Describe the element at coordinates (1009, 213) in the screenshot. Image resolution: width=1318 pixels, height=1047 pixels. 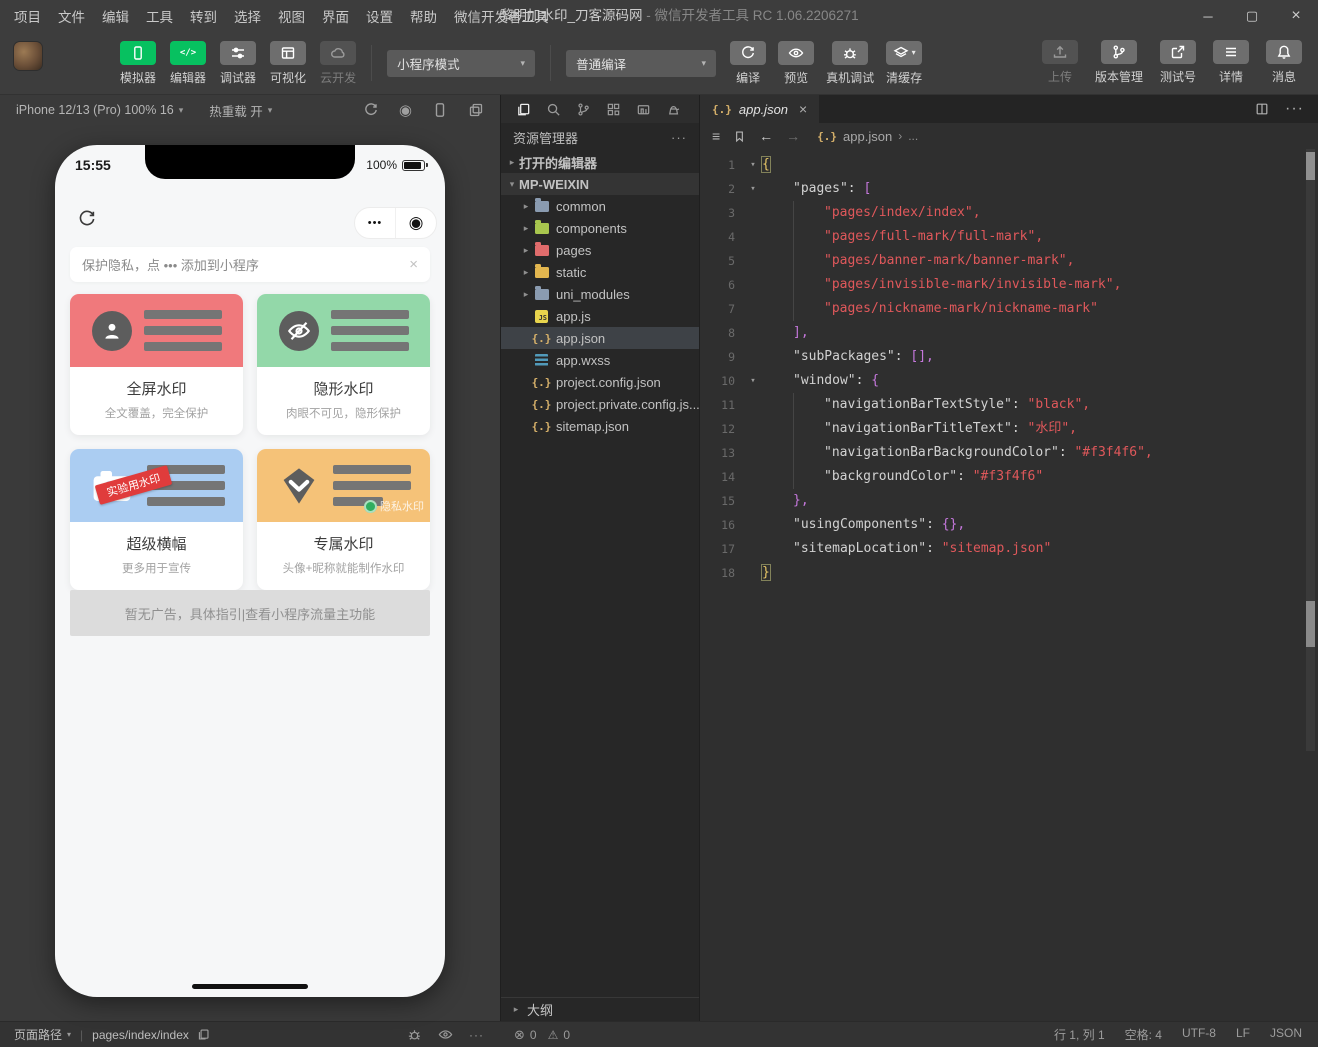
I see `code-line-3: 3 "pages/index/index",` at that location.